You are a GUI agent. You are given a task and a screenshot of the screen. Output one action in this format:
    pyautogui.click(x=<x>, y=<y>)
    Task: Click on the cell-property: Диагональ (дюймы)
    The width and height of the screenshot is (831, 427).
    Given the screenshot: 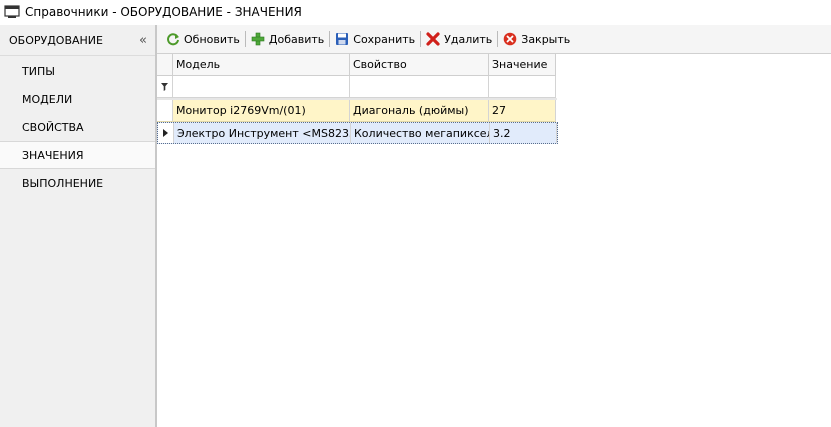 What is the action you would take?
    pyautogui.click(x=419, y=110)
    